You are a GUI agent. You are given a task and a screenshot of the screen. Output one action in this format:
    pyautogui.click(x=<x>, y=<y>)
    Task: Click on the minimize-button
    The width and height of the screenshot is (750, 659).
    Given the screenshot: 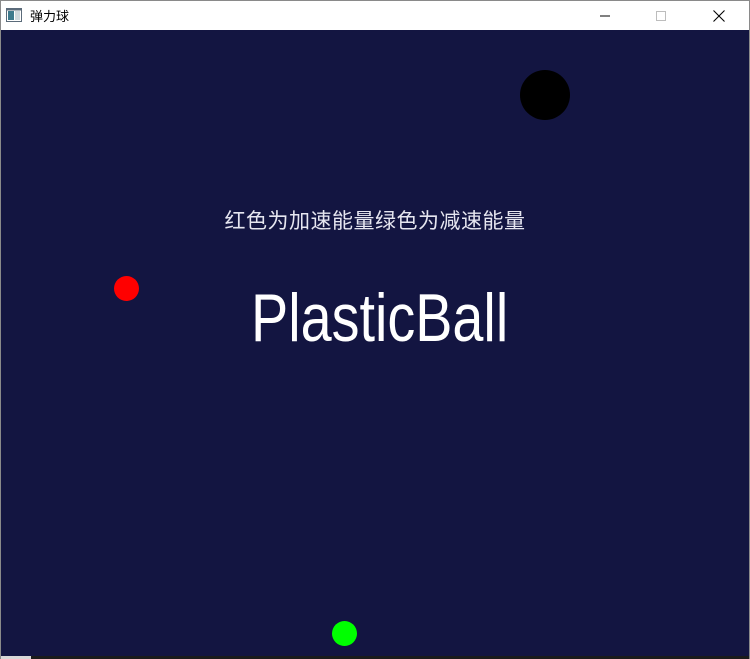 What is the action you would take?
    pyautogui.click(x=605, y=15)
    